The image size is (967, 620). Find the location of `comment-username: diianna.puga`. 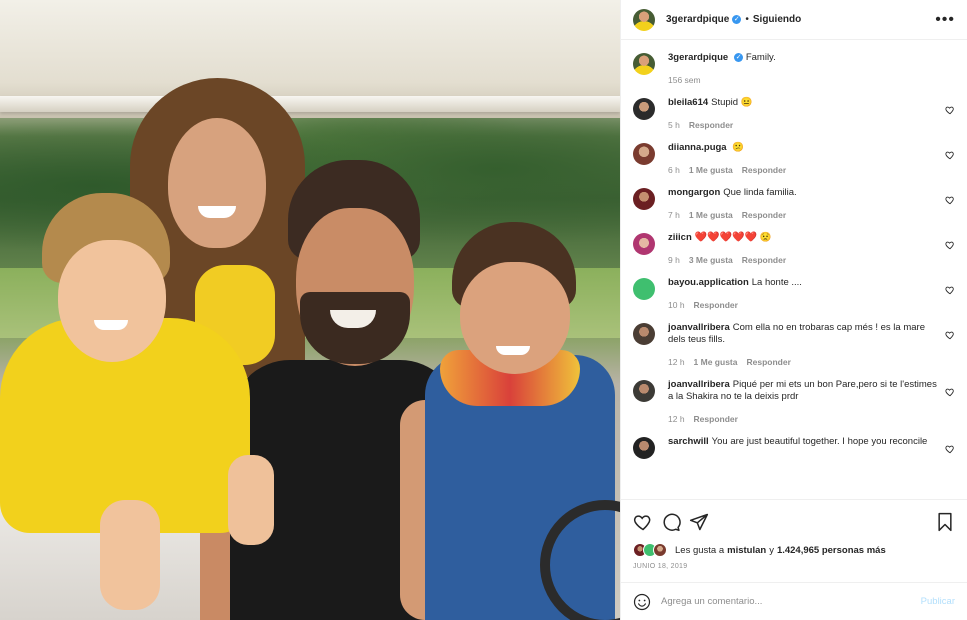

comment-username: diianna.puga is located at coordinates (697, 147).